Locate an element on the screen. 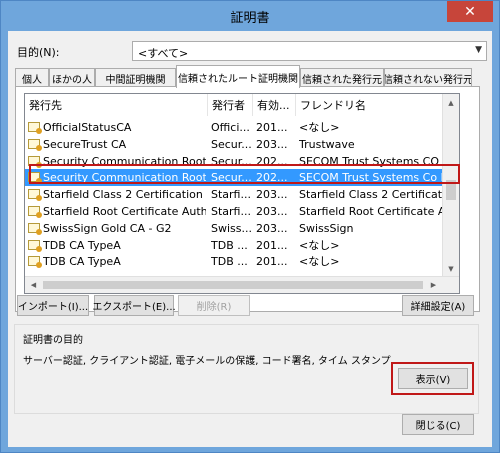  tab-untrusted-publishers: 信頼されない発行元 is located at coordinates (428, 77).